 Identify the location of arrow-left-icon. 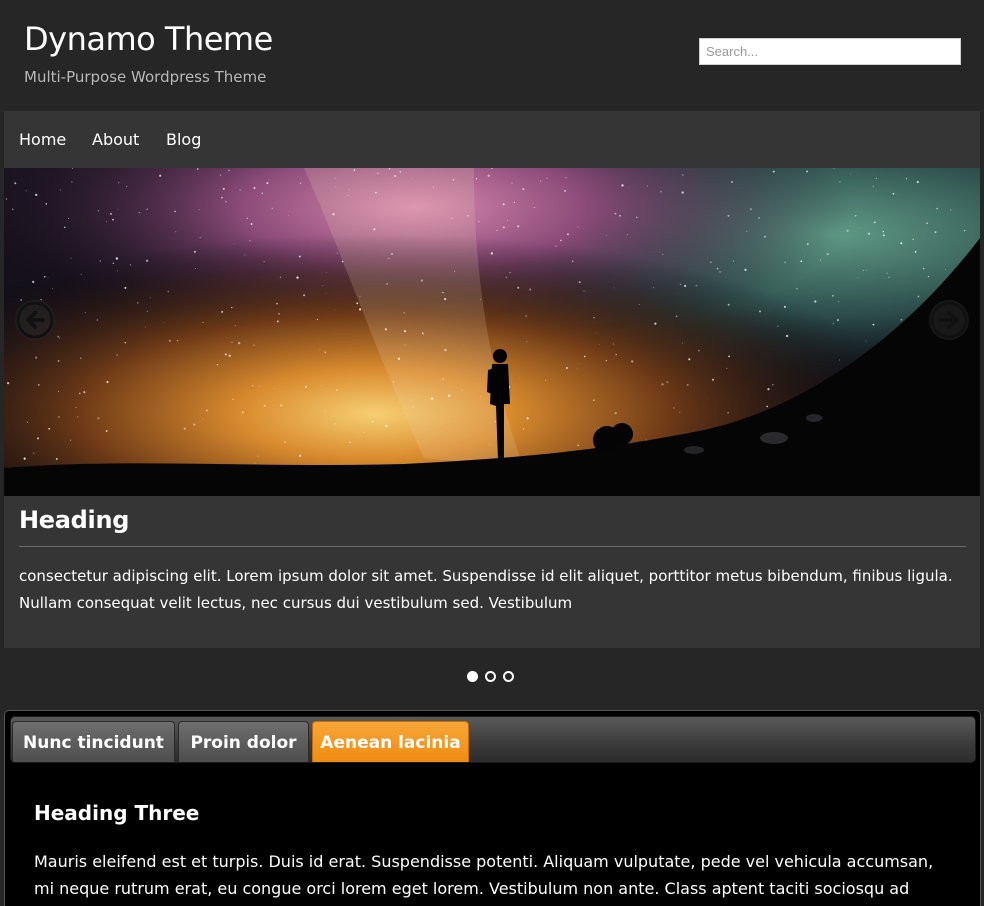
(35, 320).